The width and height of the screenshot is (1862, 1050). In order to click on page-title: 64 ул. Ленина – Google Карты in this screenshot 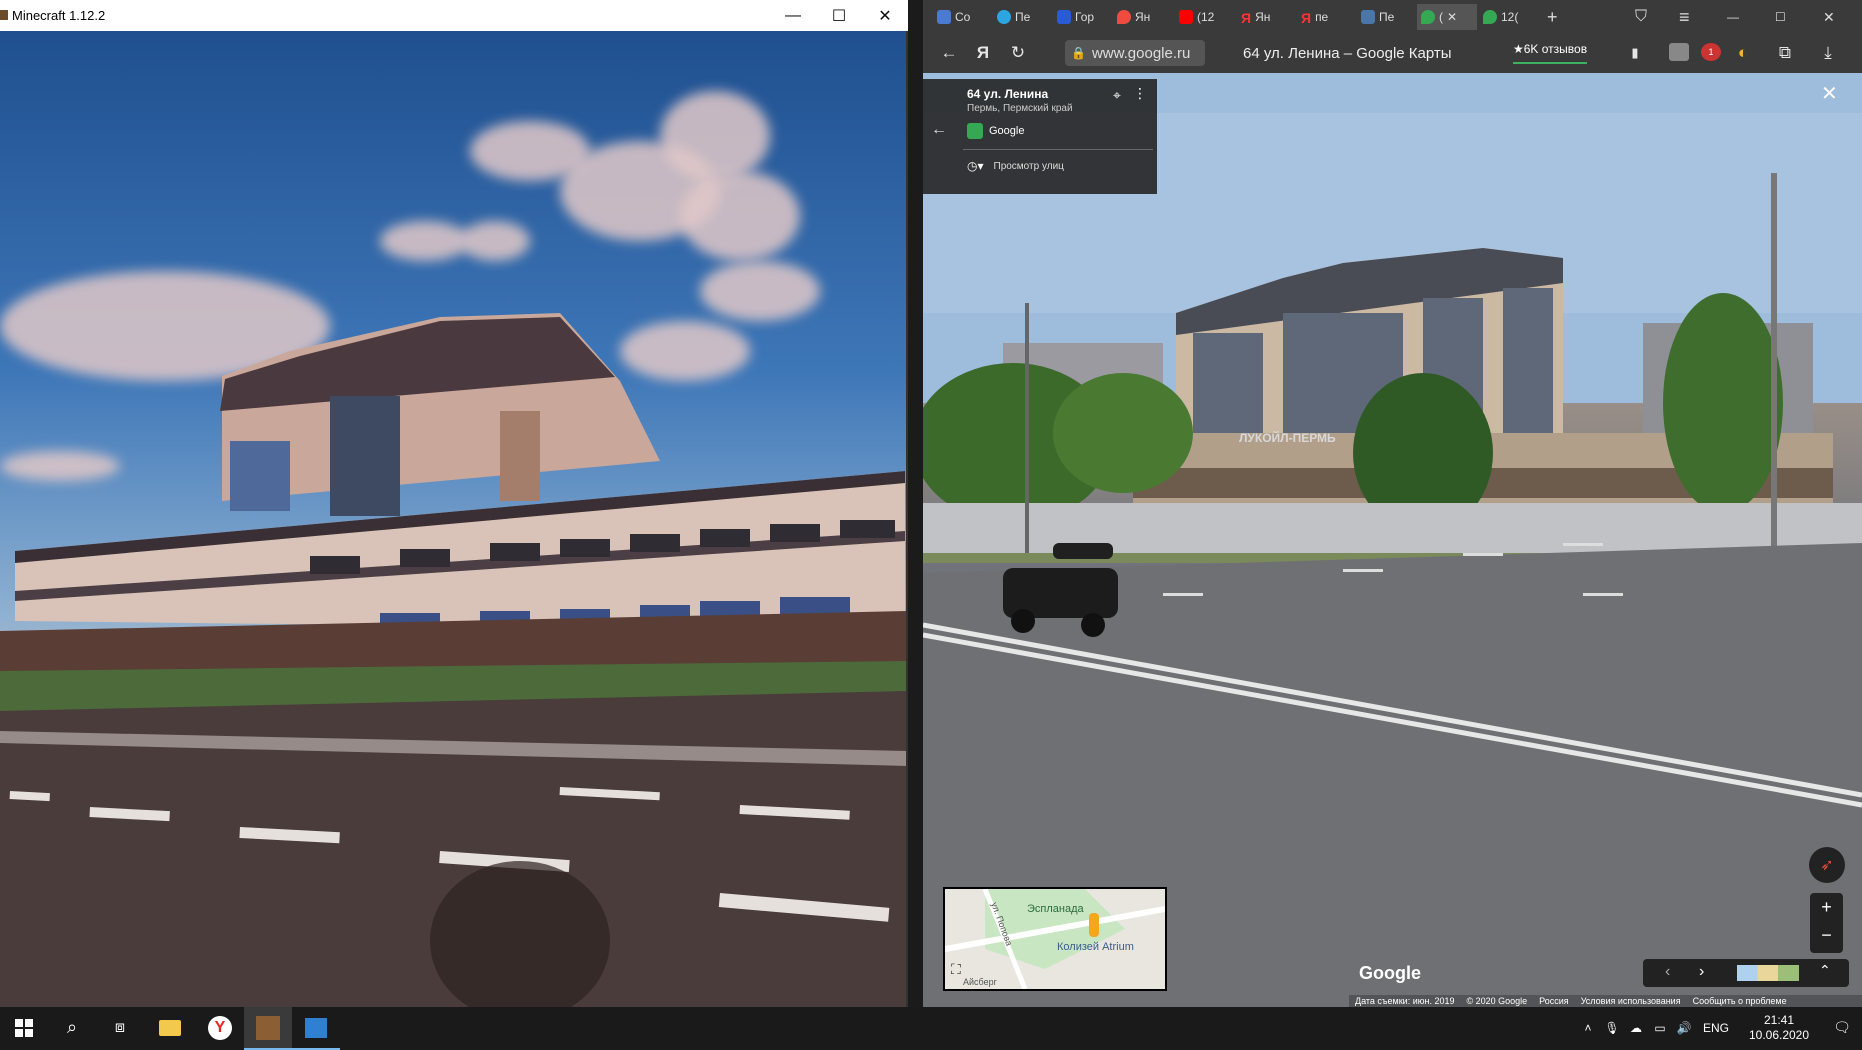, I will do `click(1347, 53)`.